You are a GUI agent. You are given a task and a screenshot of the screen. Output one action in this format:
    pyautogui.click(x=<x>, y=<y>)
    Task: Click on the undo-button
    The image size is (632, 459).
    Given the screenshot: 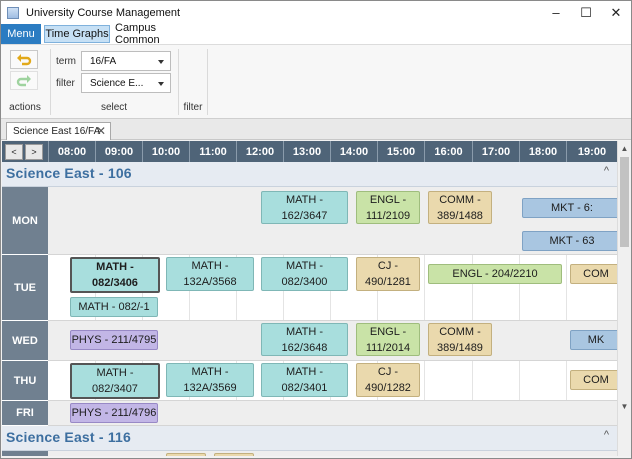 What is the action you would take?
    pyautogui.click(x=24, y=59)
    